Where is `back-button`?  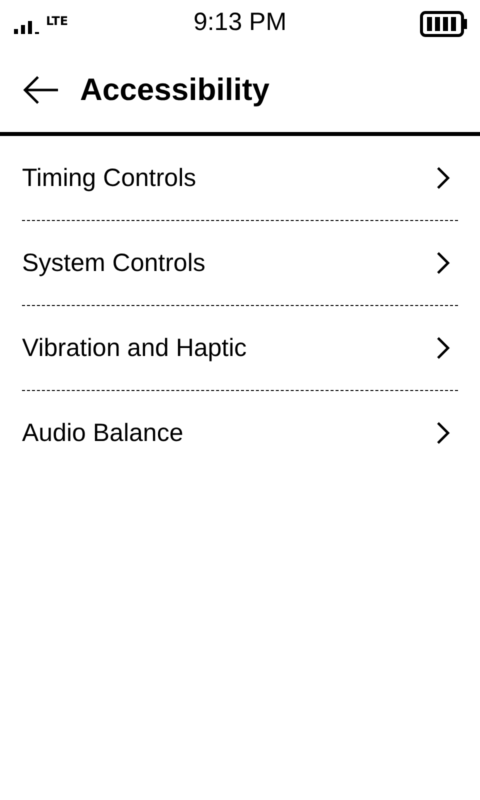
back-button is located at coordinates (41, 90).